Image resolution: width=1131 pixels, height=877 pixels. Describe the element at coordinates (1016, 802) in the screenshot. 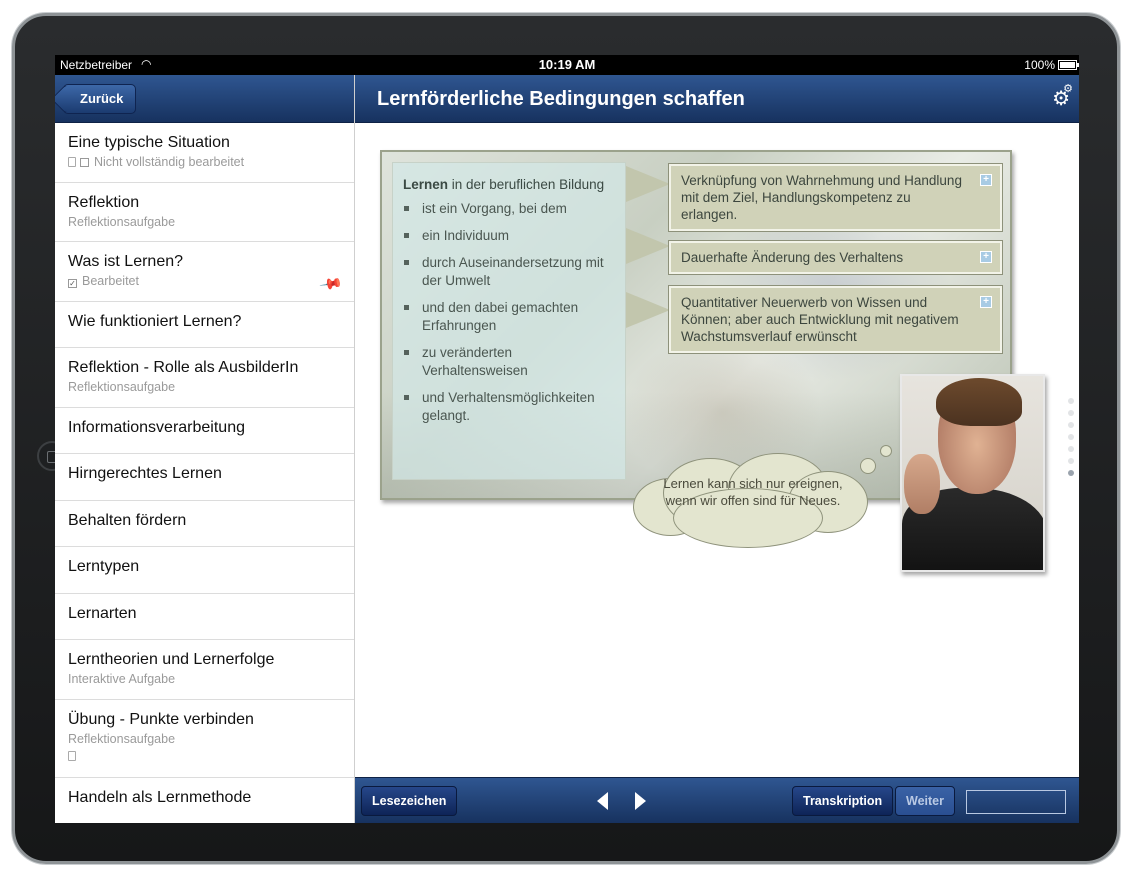

I see `progress-field` at that location.